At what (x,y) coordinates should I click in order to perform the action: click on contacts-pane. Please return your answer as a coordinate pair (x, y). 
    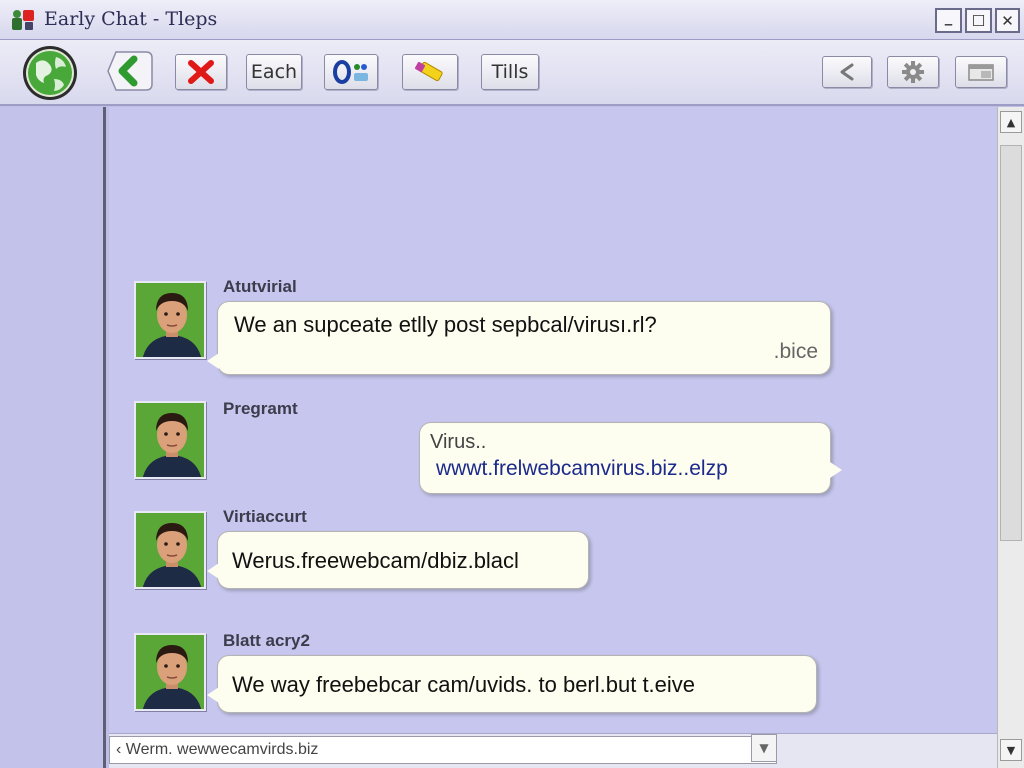
    Looking at the image, I should click on (53, 437).